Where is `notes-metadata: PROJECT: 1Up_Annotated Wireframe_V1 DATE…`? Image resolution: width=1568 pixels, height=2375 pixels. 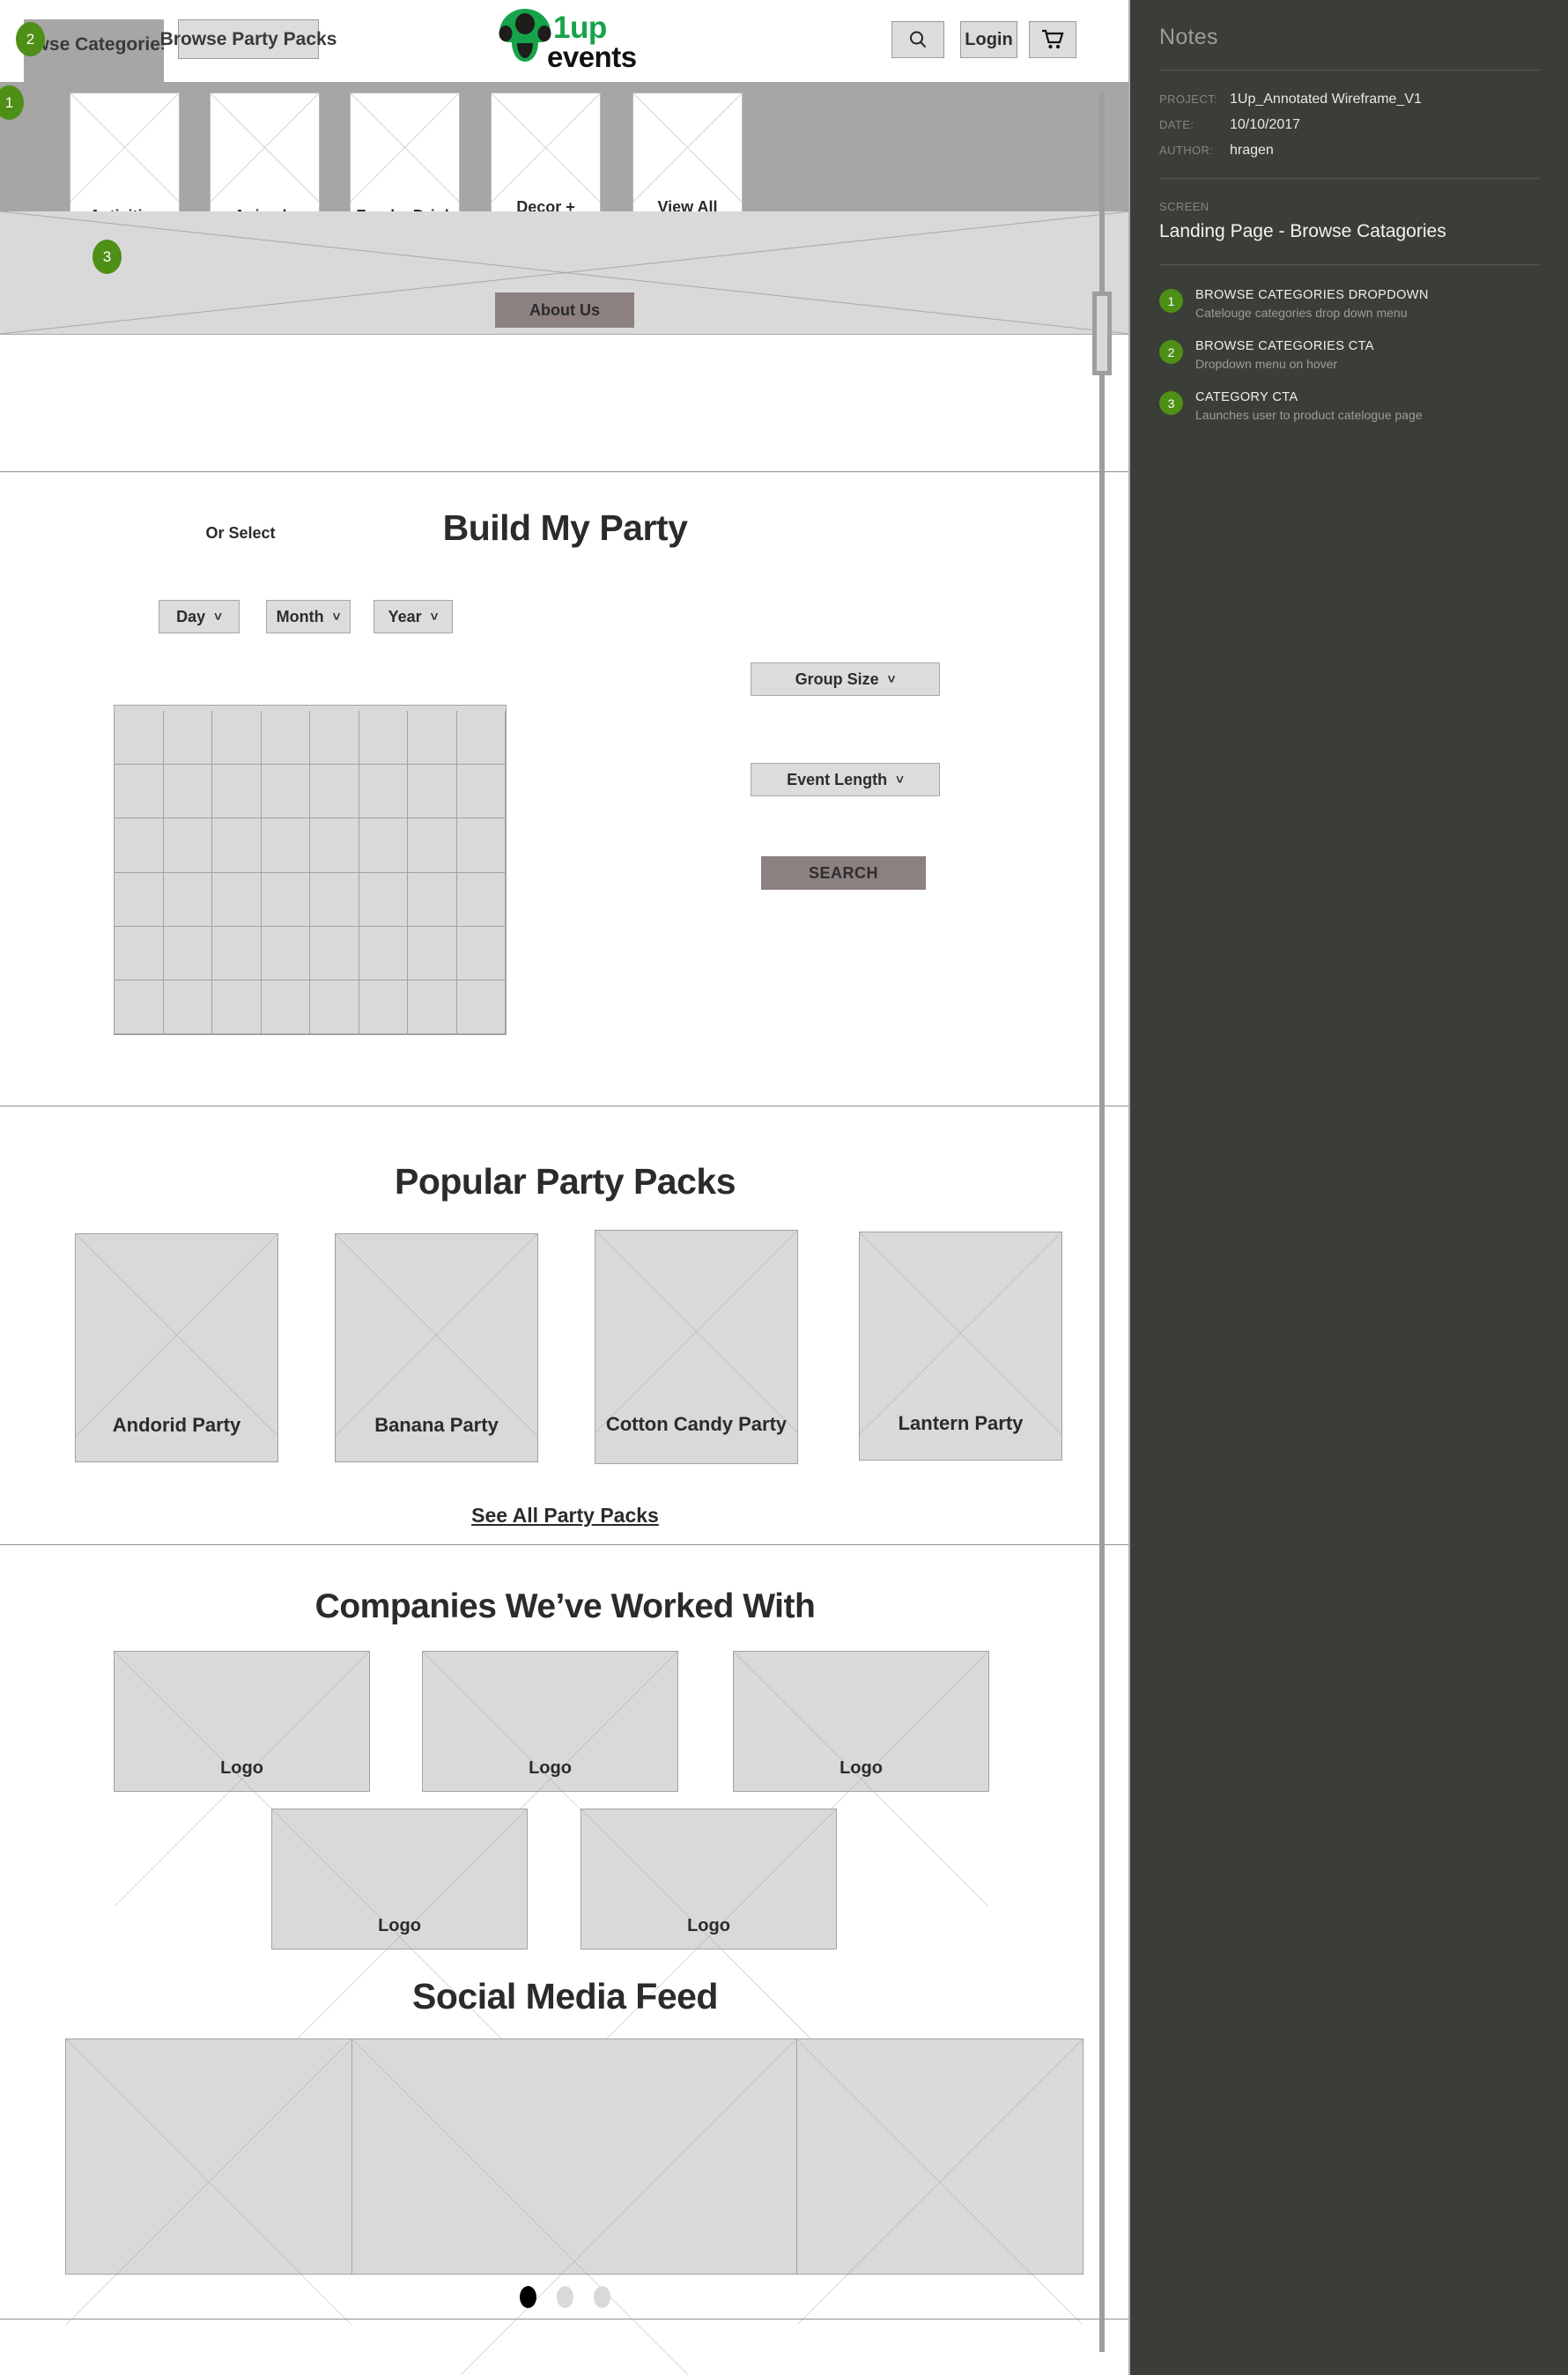 notes-metadata: PROJECT: 1Up_Annotated Wireframe_V1 DATE… is located at coordinates (1349, 125).